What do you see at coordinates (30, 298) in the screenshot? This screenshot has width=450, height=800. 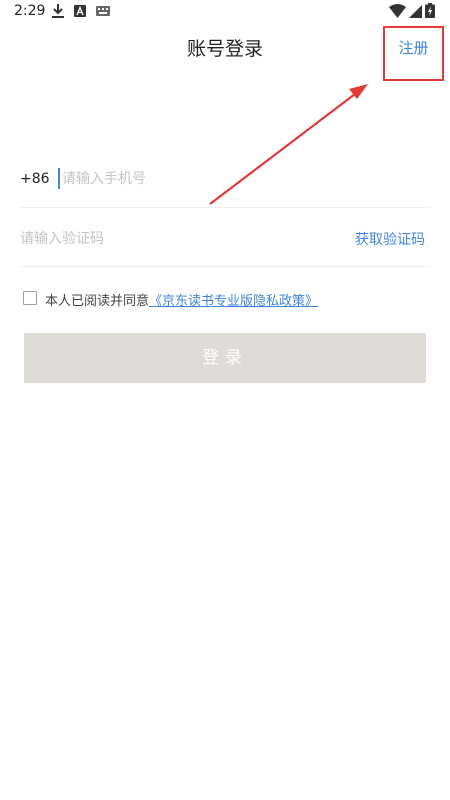 I see `agreement-checkbox` at bounding box center [30, 298].